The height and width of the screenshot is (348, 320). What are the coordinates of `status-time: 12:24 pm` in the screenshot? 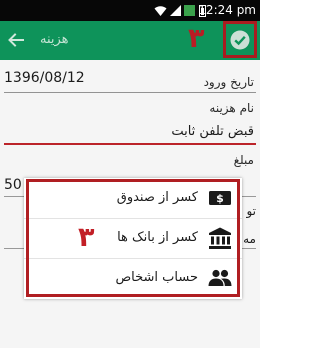 It's located at (227, 10).